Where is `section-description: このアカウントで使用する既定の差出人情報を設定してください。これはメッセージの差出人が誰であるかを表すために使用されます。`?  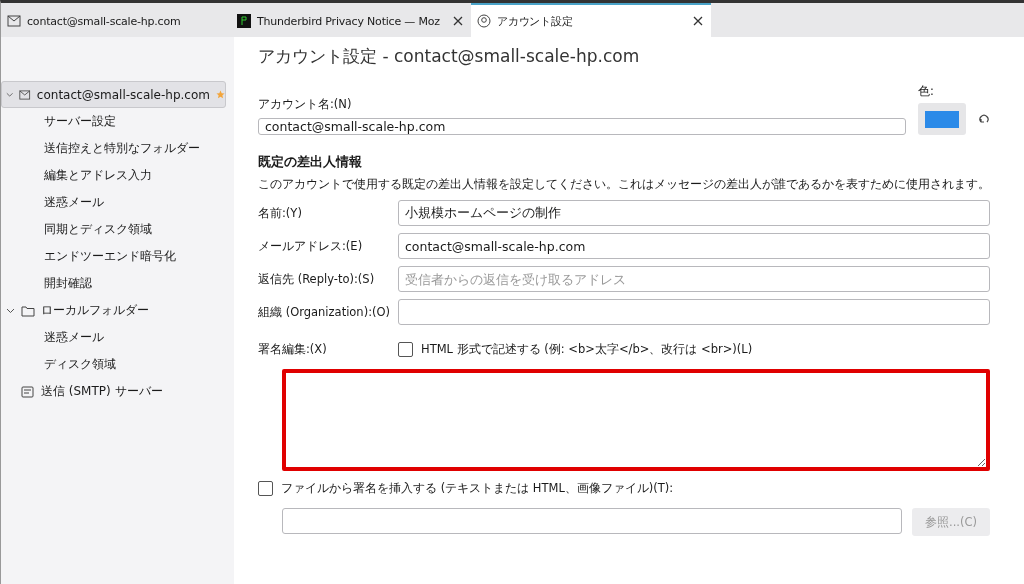
section-description: このアカウントで使用する既定の差出人情報を設定してください。これはメッセージの差出人が誰であるかを表すために使用されます。 is located at coordinates (624, 184).